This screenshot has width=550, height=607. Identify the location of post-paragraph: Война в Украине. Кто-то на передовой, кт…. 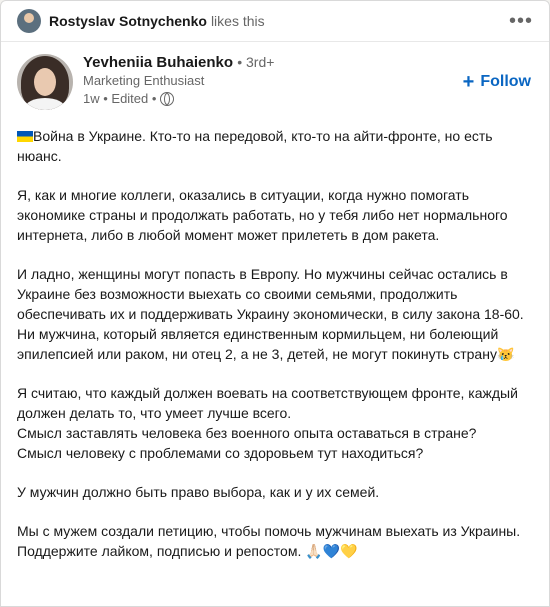
(255, 146).